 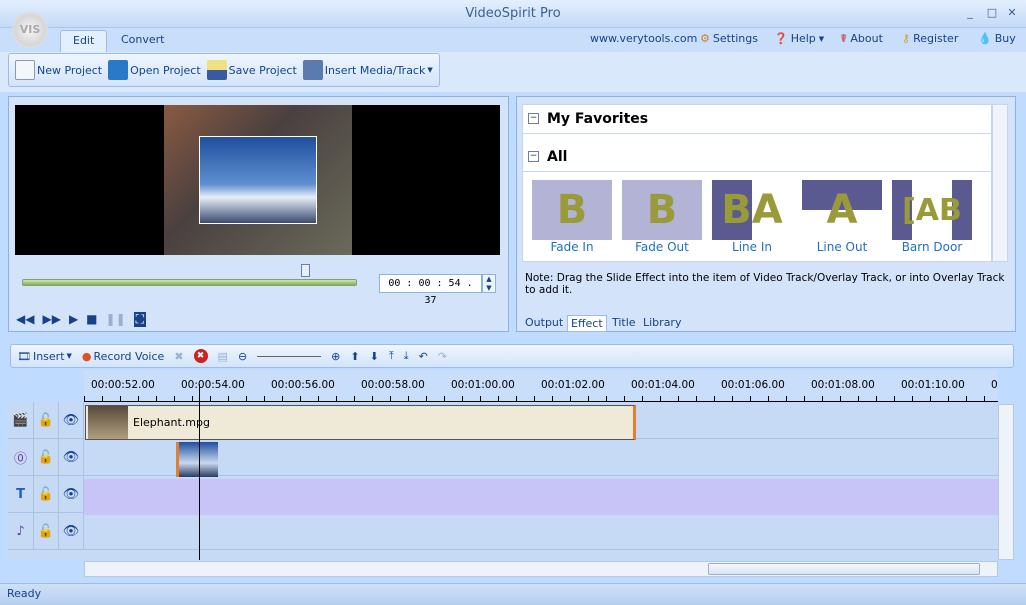 What do you see at coordinates (423, 356) in the screenshot?
I see `undo-icon: ↶` at bounding box center [423, 356].